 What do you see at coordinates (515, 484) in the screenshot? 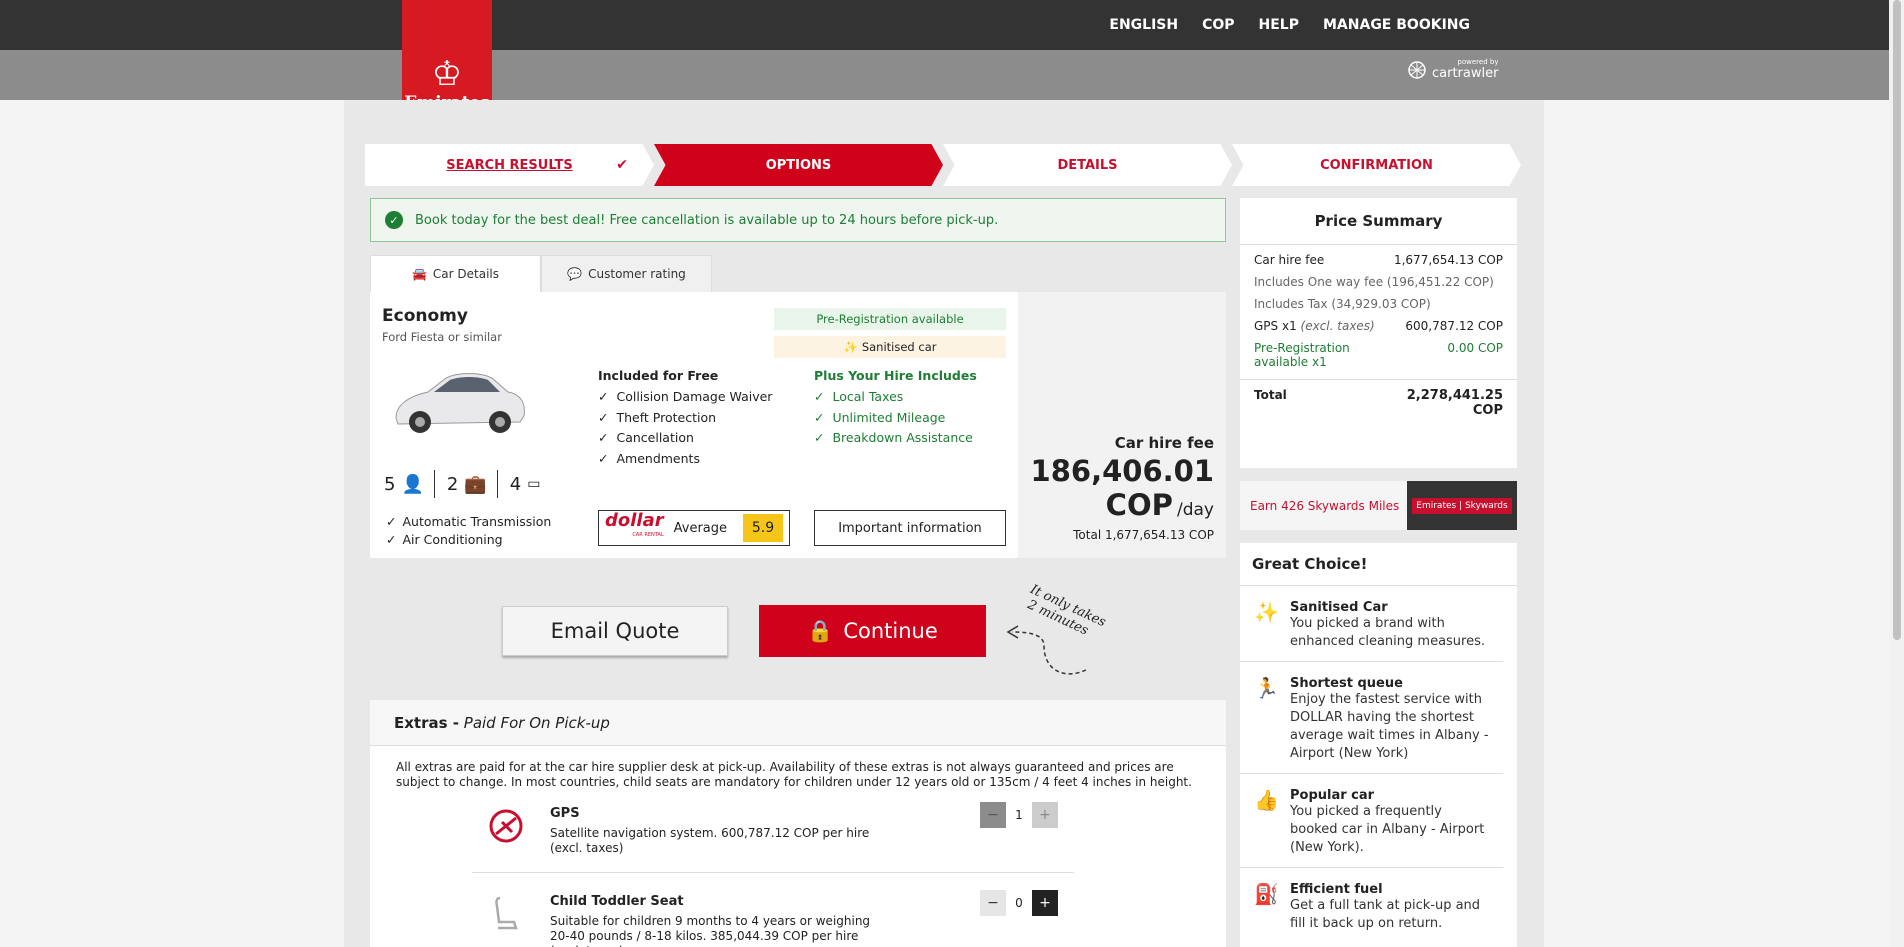
I see `doors-count: 4` at bounding box center [515, 484].